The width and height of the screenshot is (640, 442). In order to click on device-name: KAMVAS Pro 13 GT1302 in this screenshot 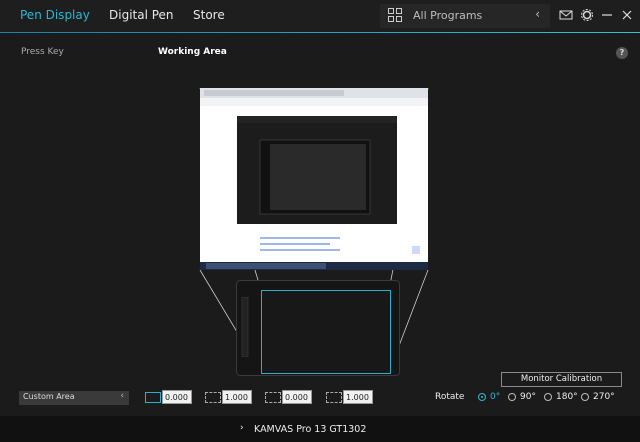, I will do `click(310, 429)`.